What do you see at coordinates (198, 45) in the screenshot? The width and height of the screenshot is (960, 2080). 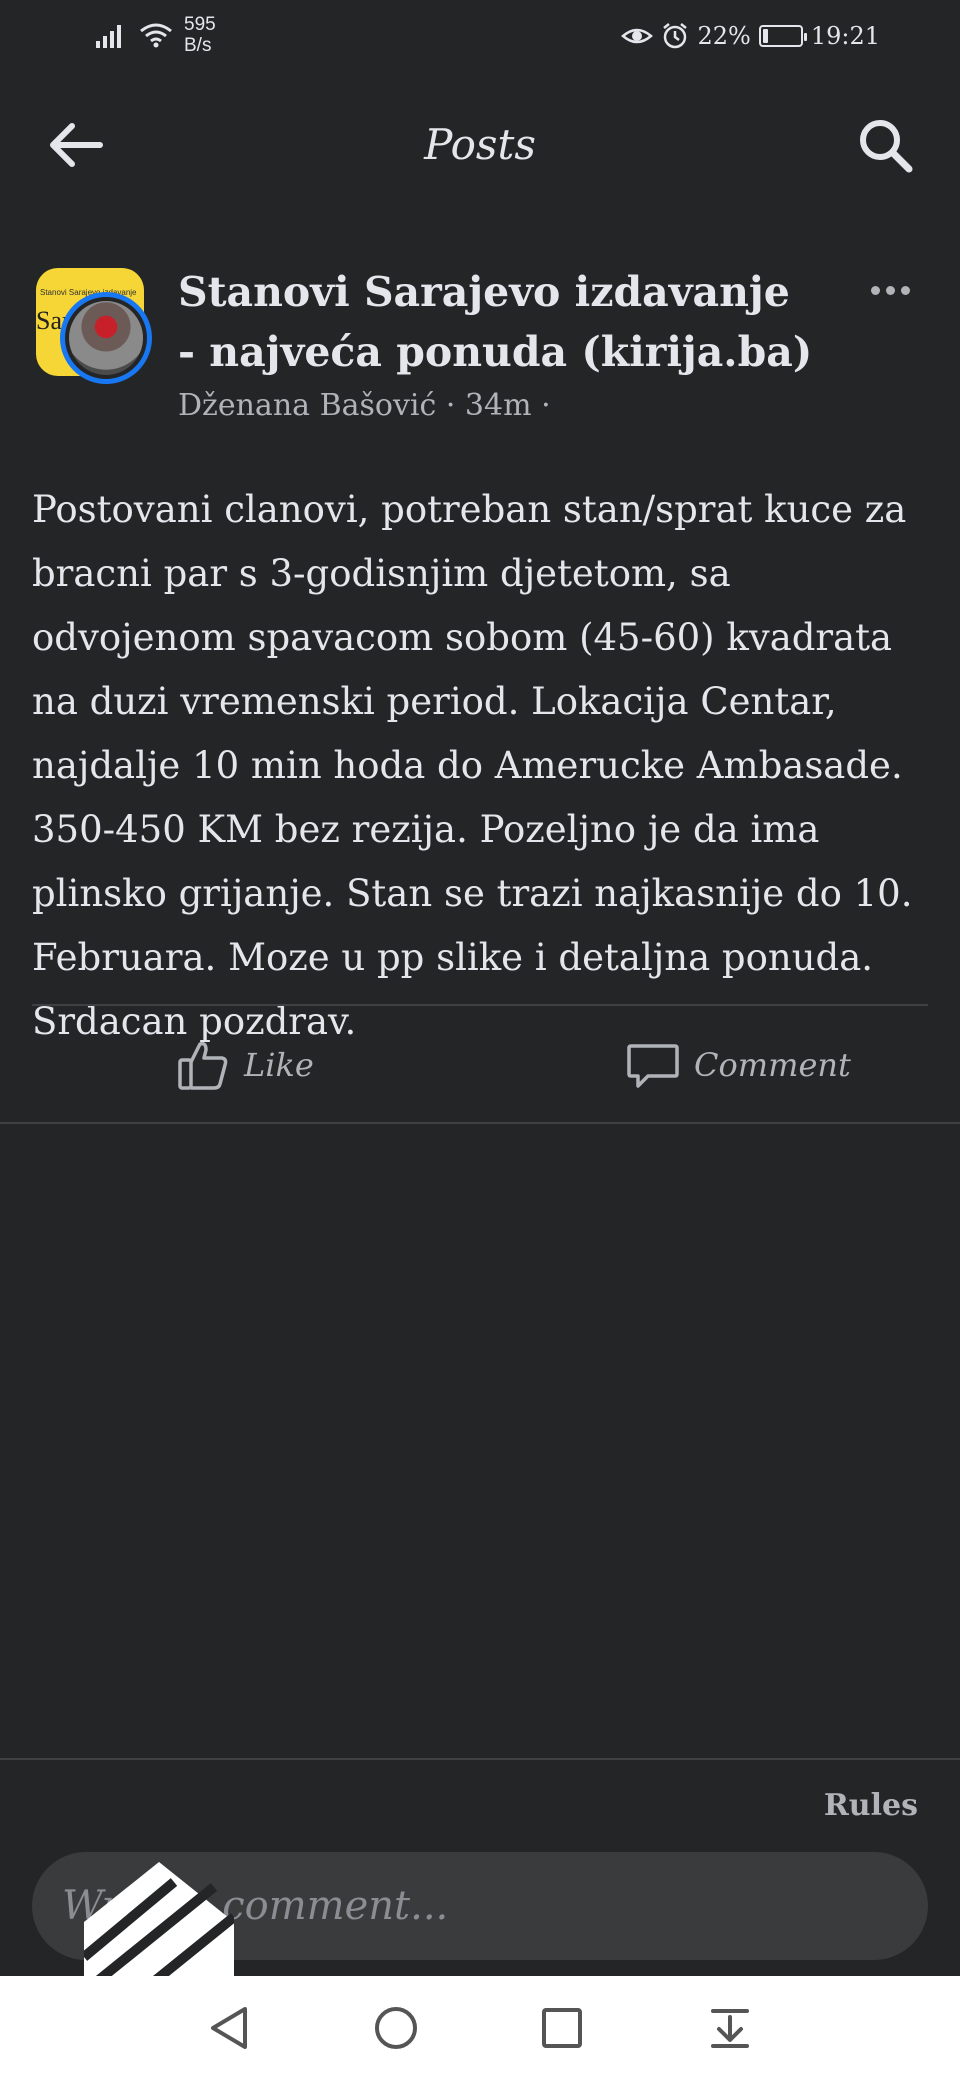 I see `network-speed-unit: B/s` at bounding box center [198, 45].